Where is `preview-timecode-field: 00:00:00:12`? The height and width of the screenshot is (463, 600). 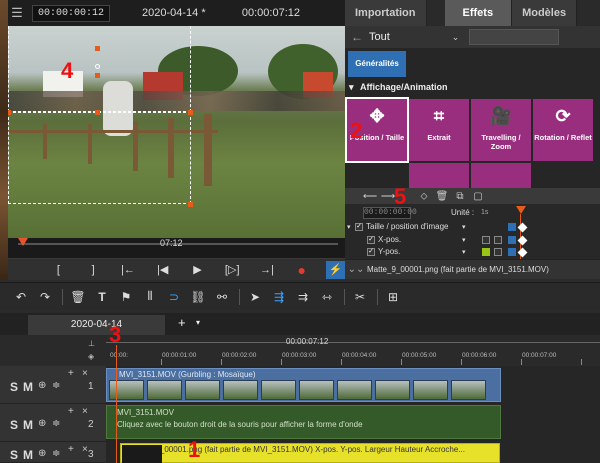
preview-timecode-field: 00:00:00:12 is located at coordinates (71, 13).